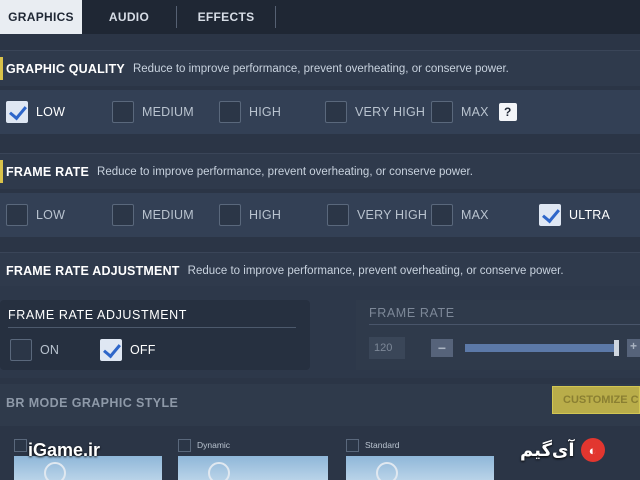 The width and height of the screenshot is (640, 480). What do you see at coordinates (442, 348) in the screenshot?
I see `minus-button: −` at bounding box center [442, 348].